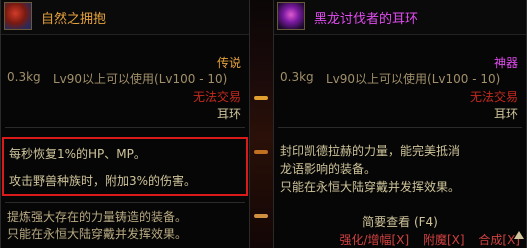  Describe the element at coordinates (74, 19) in the screenshot. I see `left-item-name: 自然之拥抱` at that location.